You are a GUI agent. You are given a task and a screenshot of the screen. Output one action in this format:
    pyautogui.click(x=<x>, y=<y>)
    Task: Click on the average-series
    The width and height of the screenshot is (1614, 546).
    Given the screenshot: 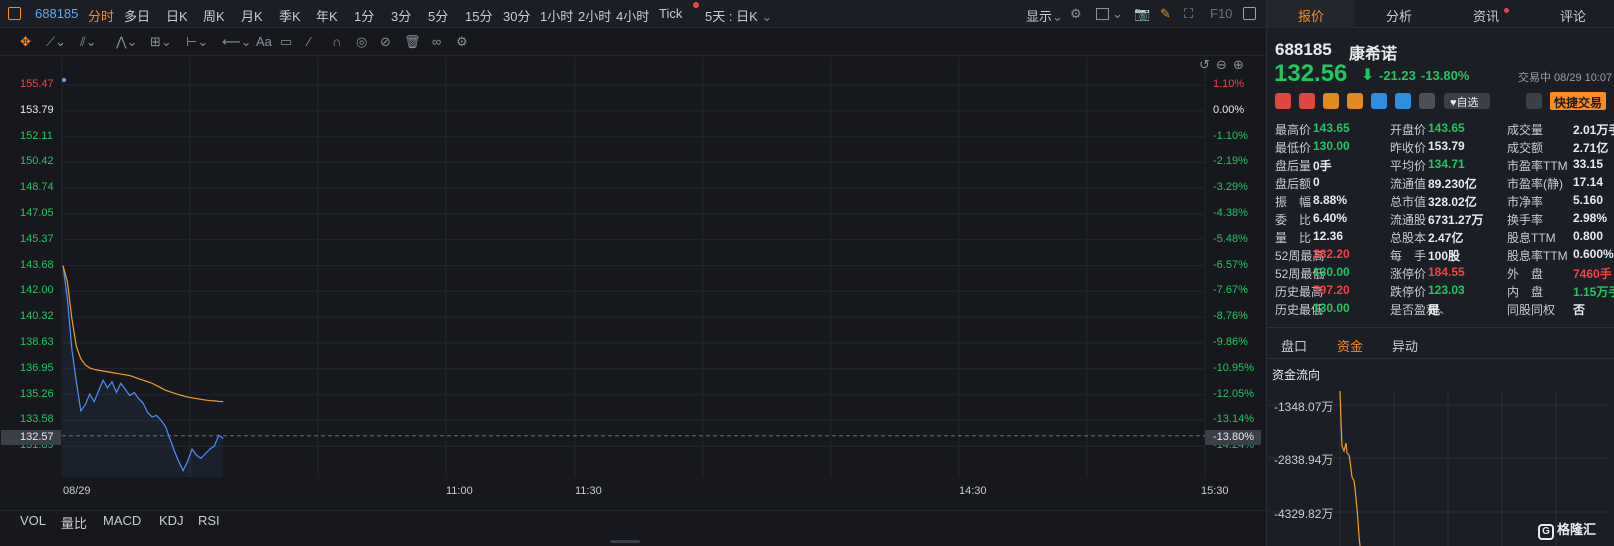 What is the action you would take?
    pyautogui.click(x=143, y=334)
    